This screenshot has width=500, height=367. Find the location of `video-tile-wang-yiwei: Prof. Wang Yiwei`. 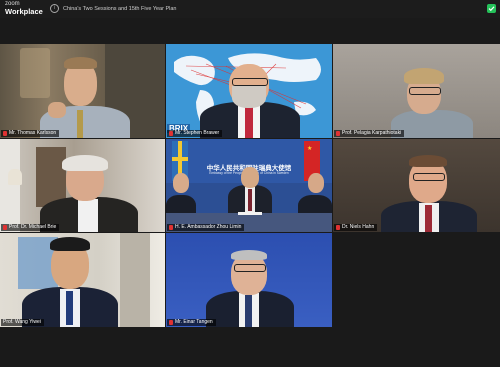

video-tile-wang-yiwei: Prof. Wang Yiwei is located at coordinates (82, 280).